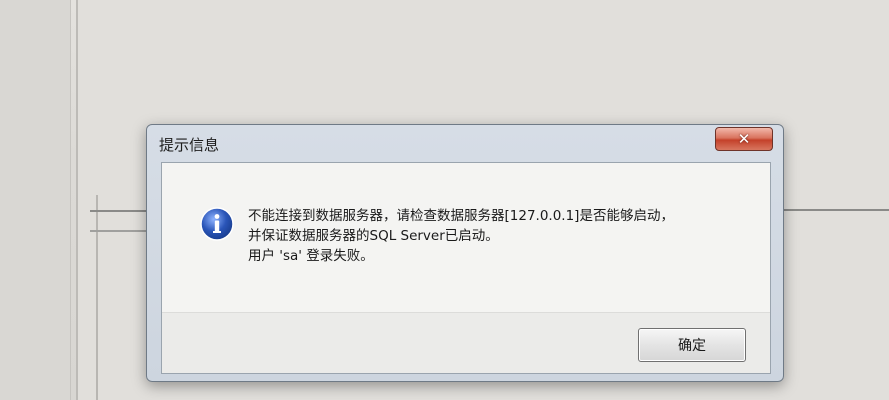 This screenshot has height=400, width=889. I want to click on background-divider, so click(97, 297).